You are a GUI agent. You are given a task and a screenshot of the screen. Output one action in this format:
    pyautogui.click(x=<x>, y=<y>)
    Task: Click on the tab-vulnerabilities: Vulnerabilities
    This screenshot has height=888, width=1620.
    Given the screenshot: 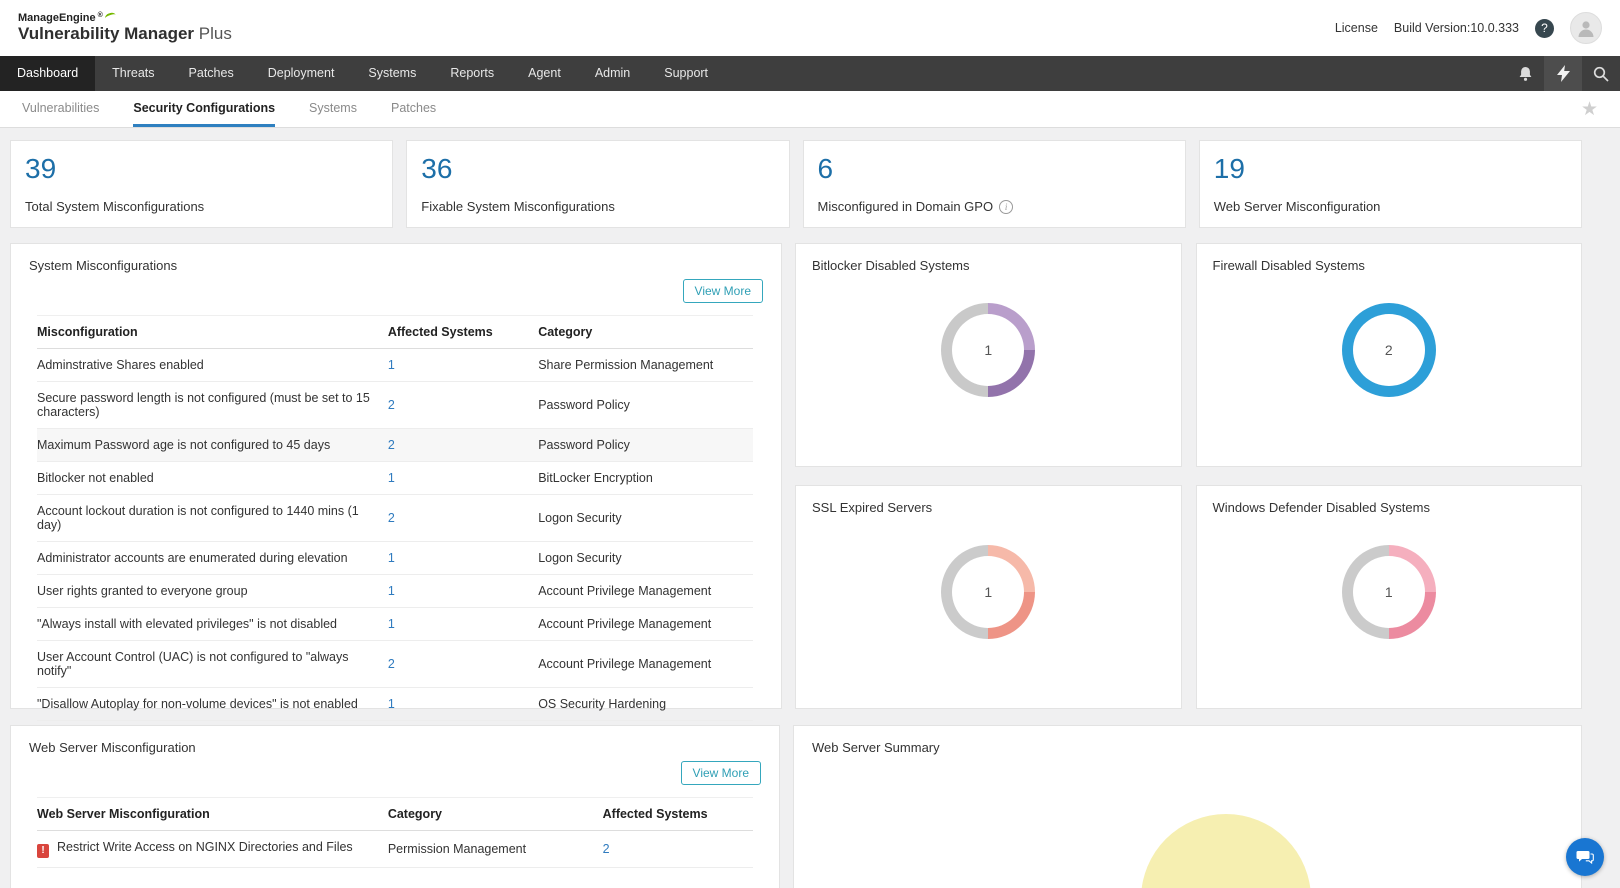 What is the action you would take?
    pyautogui.click(x=60, y=109)
    